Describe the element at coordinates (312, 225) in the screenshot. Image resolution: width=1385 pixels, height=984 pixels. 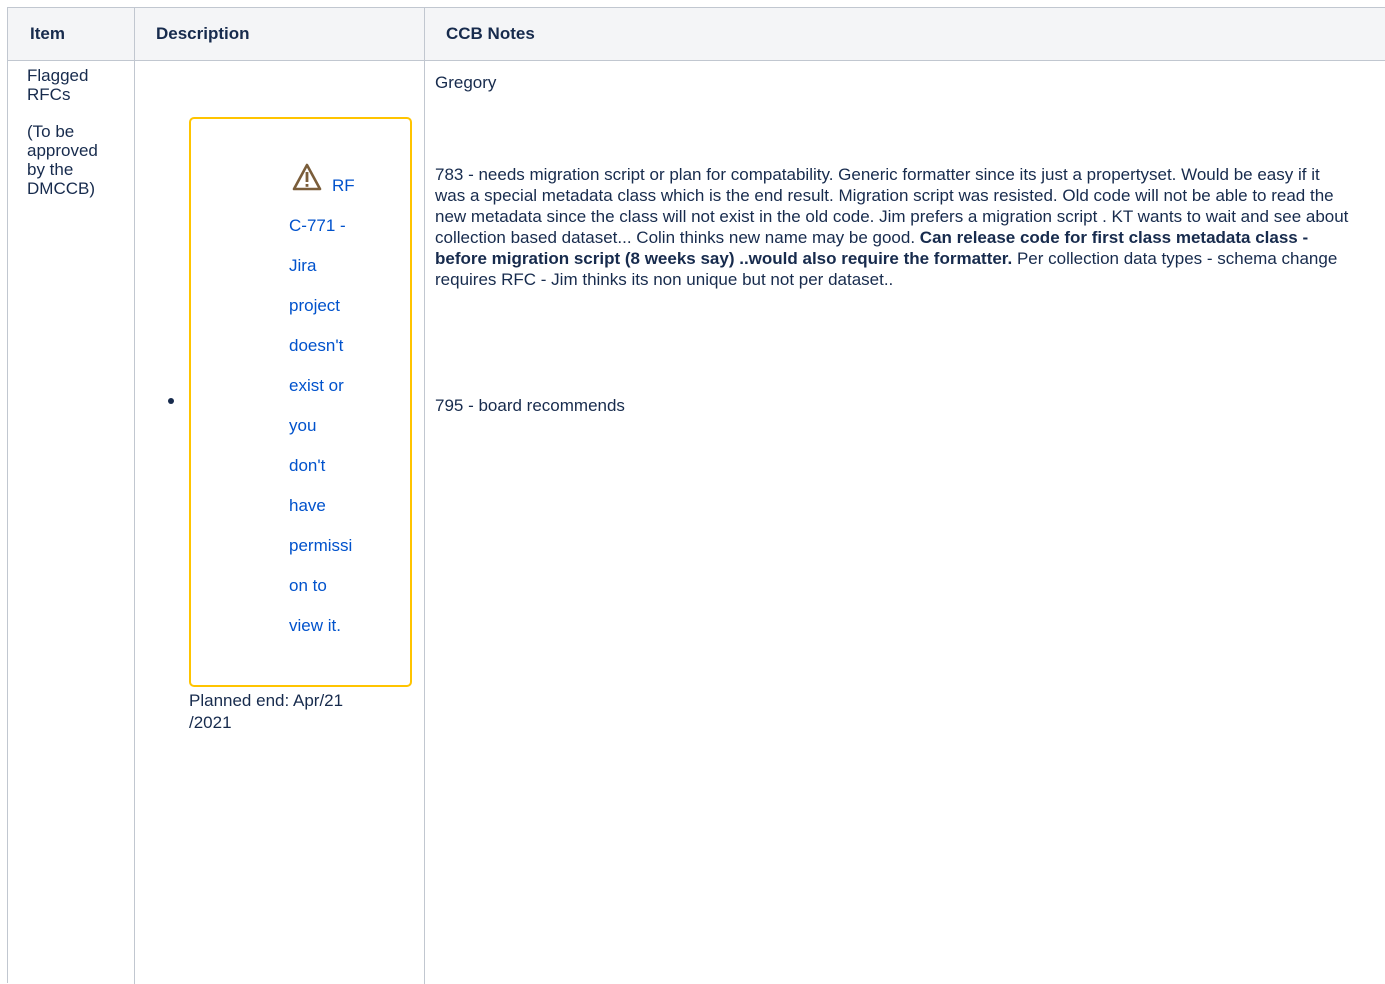
I see `jira-issue-link: C-771` at that location.